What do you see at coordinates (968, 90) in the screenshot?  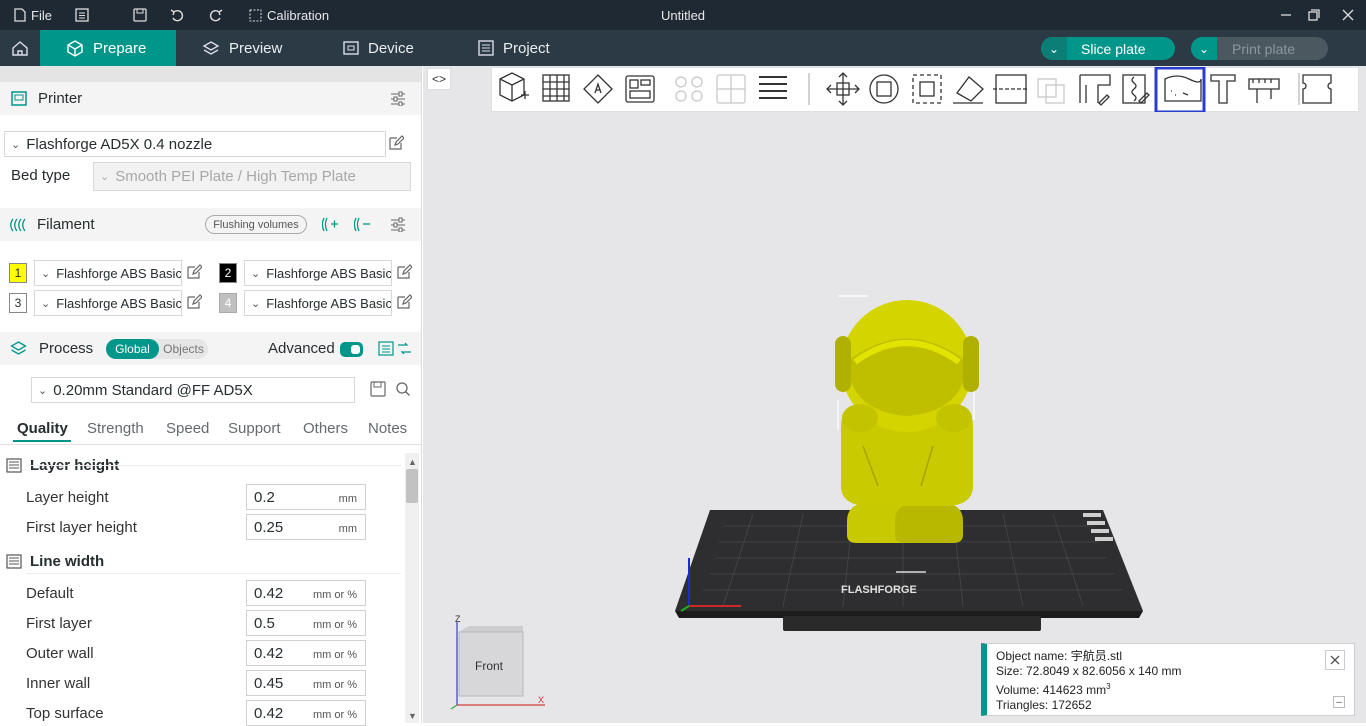 I see `lay-on-face-icon` at bounding box center [968, 90].